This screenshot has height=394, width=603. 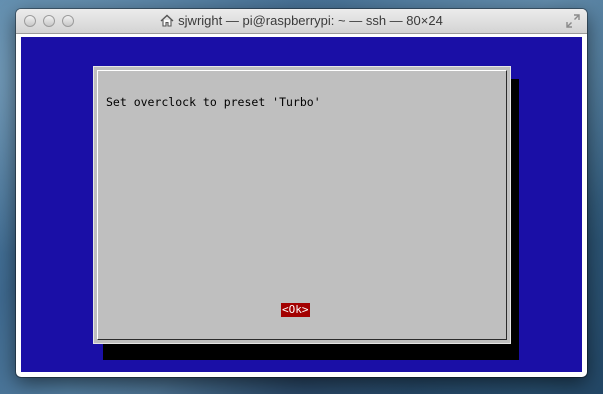 I want to click on dialog-message: Set overclock to preset 'Turbo', so click(x=213, y=102).